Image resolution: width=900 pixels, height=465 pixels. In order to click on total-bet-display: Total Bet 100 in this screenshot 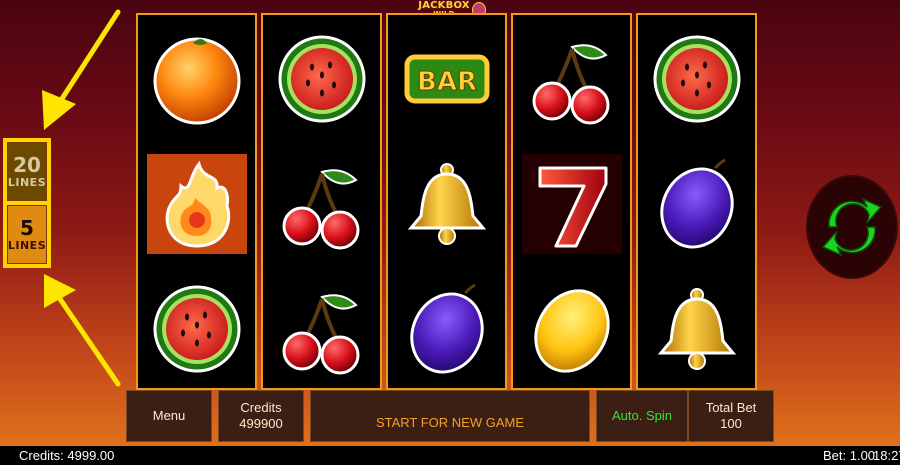, I will do `click(731, 416)`.